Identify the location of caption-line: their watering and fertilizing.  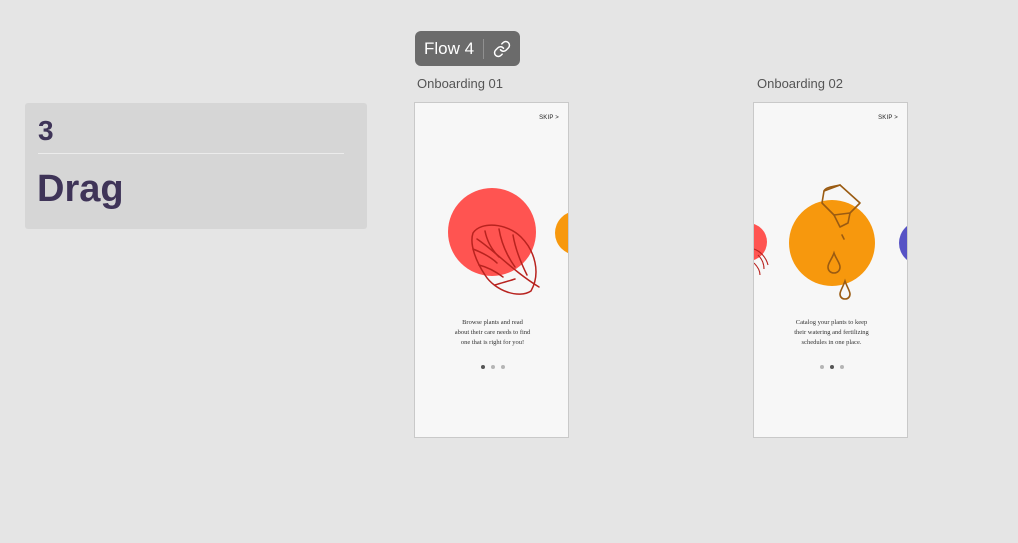
(831, 332).